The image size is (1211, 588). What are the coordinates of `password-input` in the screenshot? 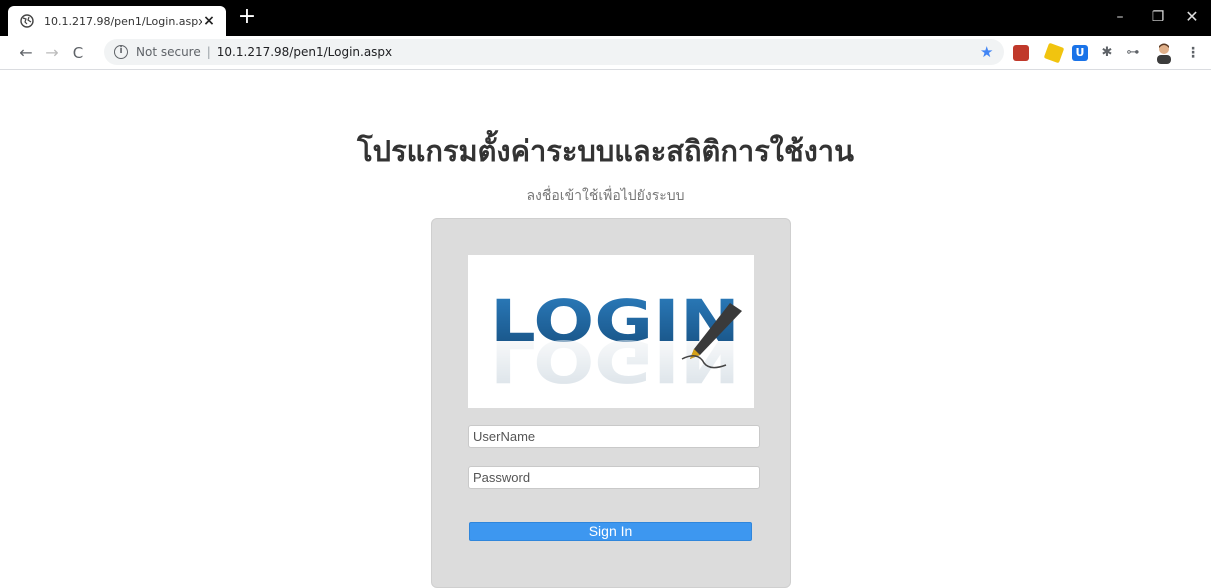 It's located at (614, 477).